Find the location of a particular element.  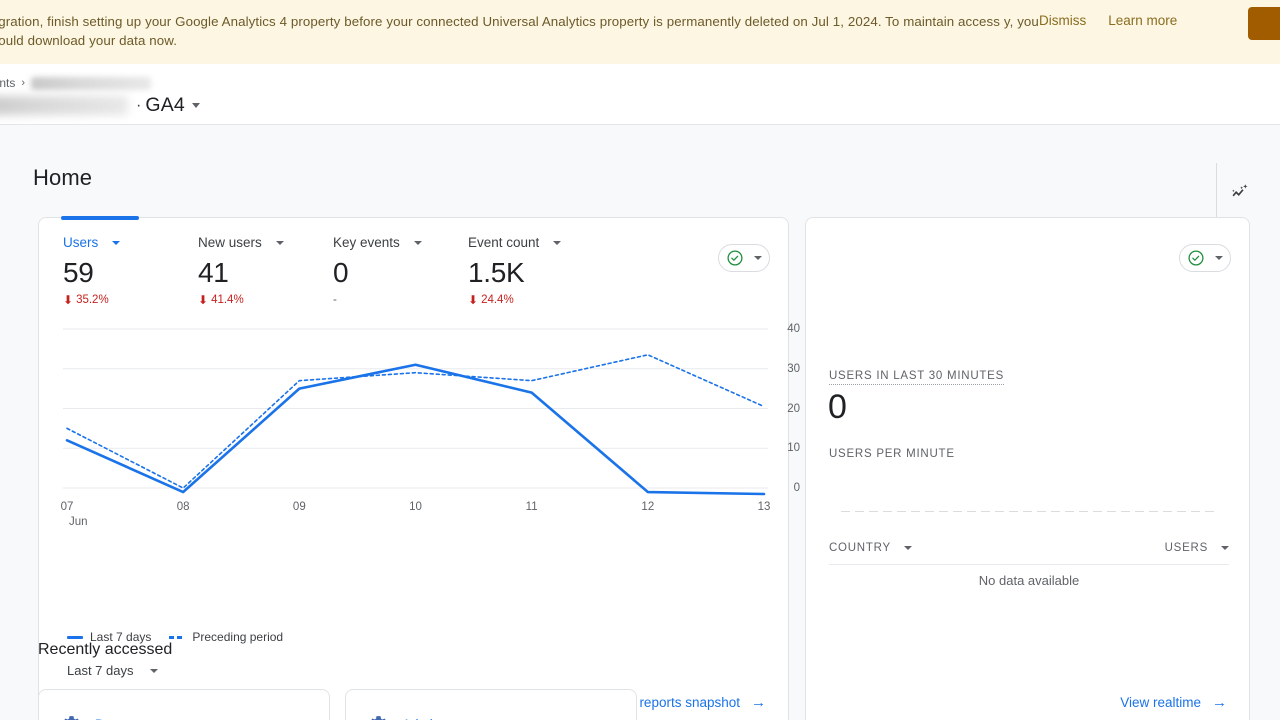

view-realtime-link: View realtime → is located at coordinates (1173, 702).